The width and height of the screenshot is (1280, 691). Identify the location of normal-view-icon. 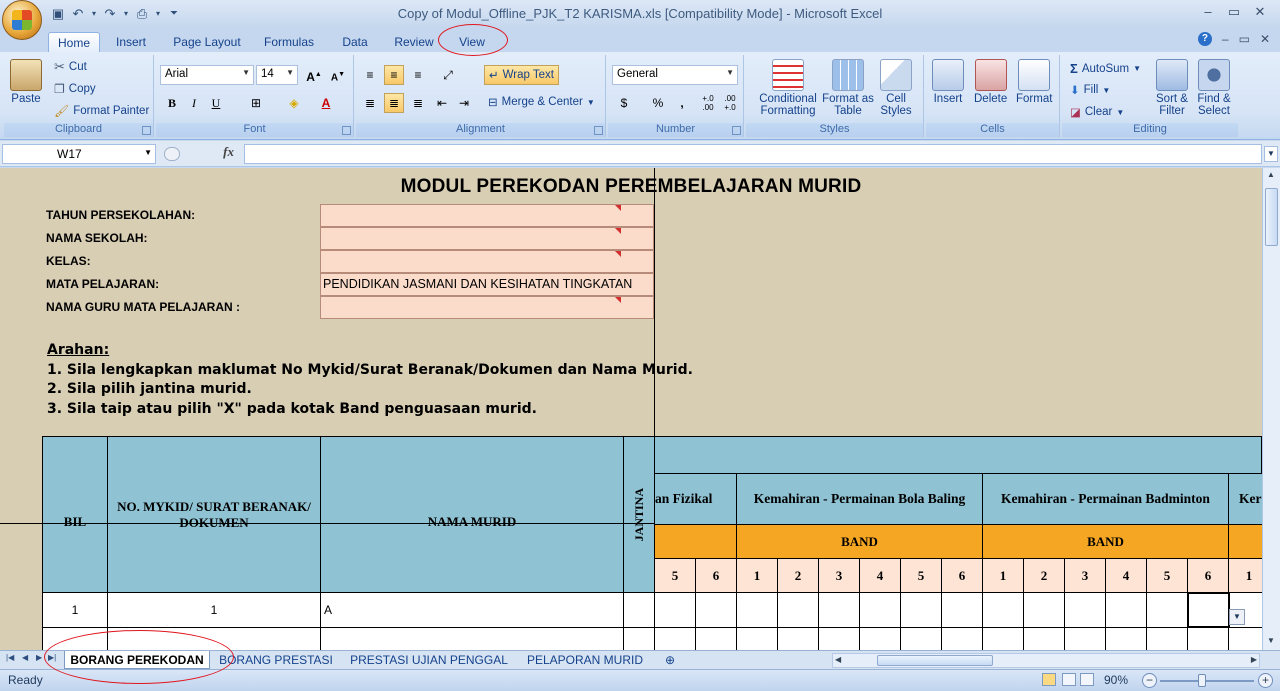
(1049, 679).